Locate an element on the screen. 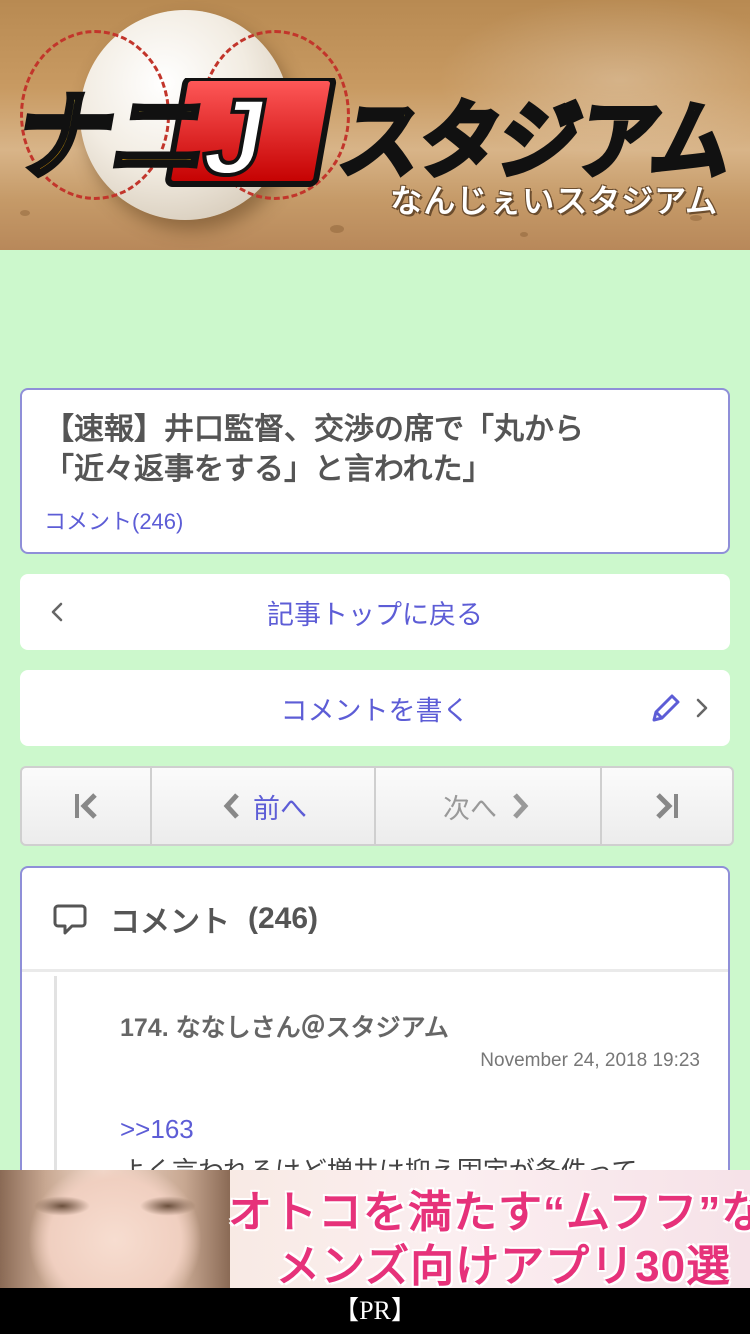 The width and height of the screenshot is (750, 1334). comment-count-link: コメント(246) is located at coordinates (375, 520).